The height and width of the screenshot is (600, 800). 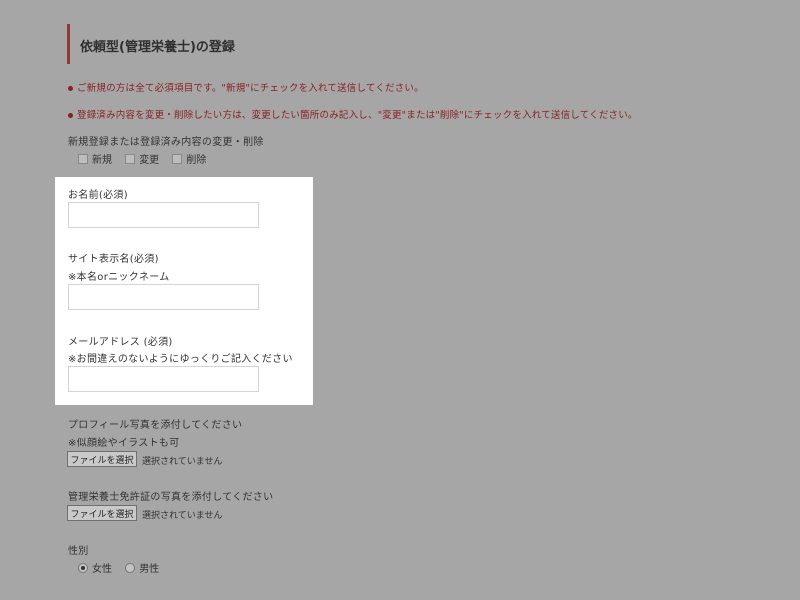 What do you see at coordinates (155, 425) in the screenshot?
I see `profile-photo-label: プロフィール写真を添付してください` at bounding box center [155, 425].